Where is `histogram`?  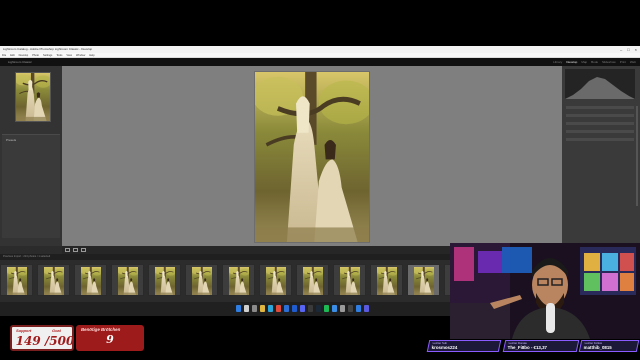
histogram is located at coordinates (600, 84).